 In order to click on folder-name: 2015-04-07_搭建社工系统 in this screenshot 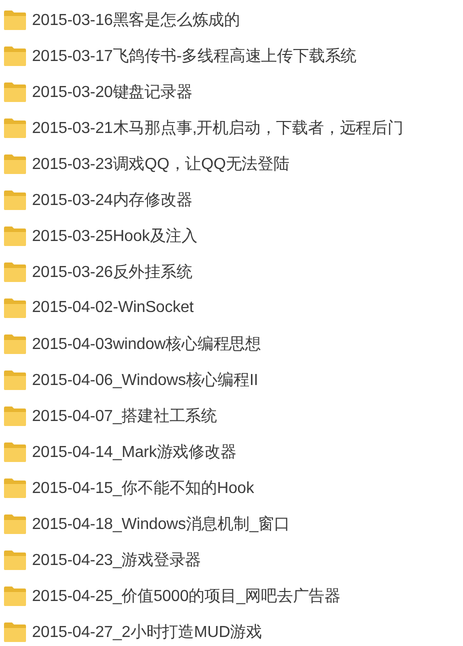, I will do `click(125, 416)`.